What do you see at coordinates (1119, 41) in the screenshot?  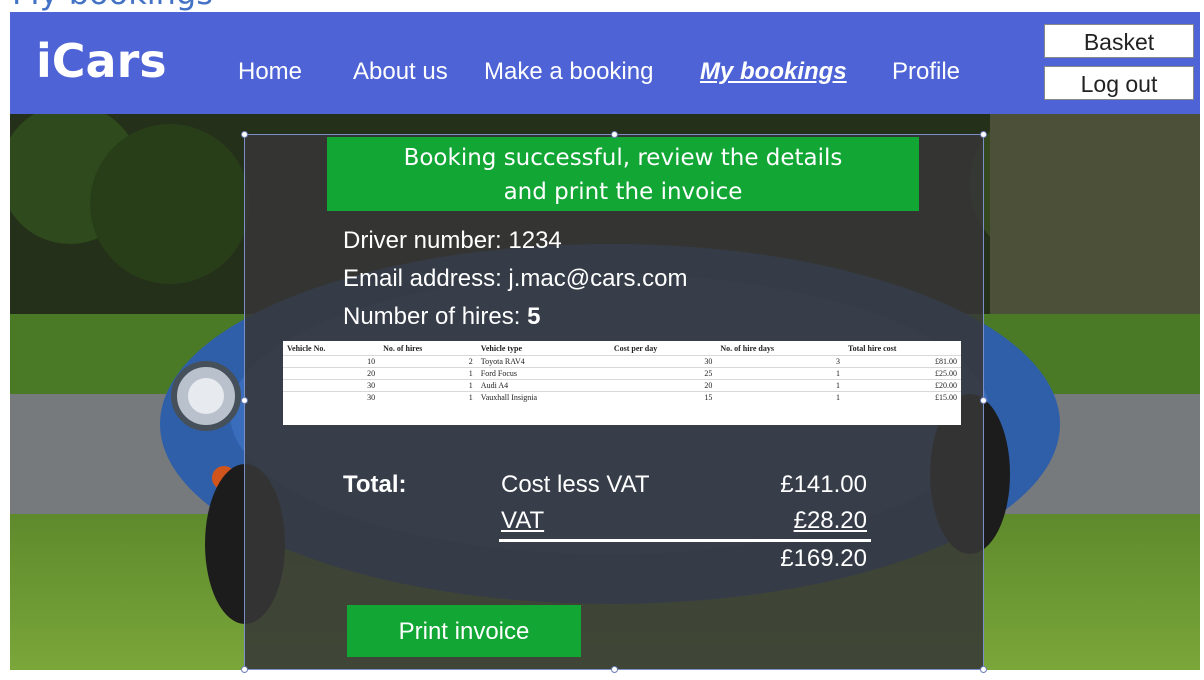 I see `basket-button: Basket` at bounding box center [1119, 41].